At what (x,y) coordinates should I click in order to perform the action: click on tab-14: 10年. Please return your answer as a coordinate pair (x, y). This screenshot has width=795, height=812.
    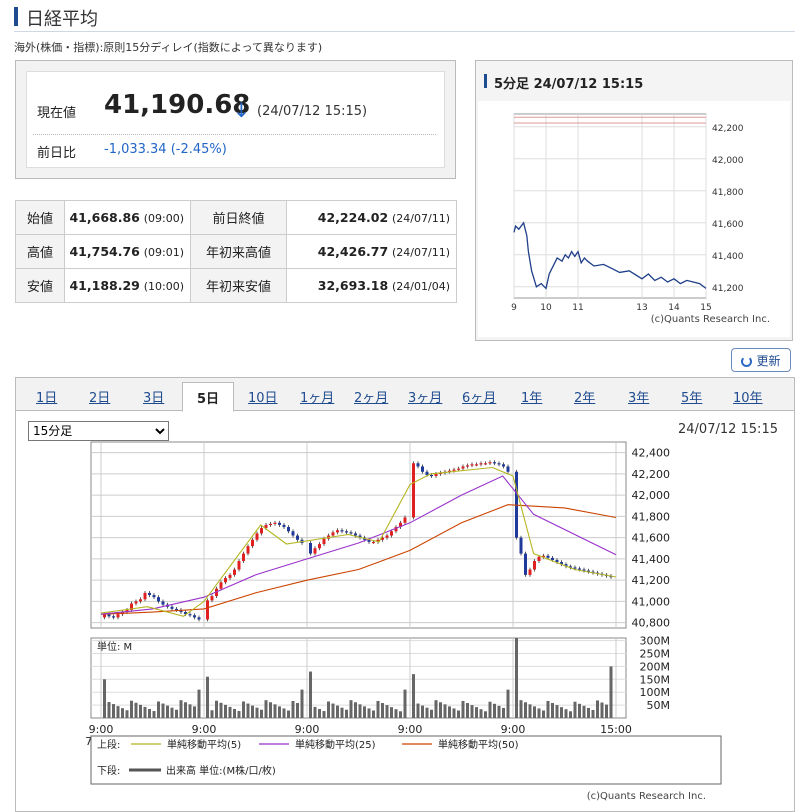
    Looking at the image, I should click on (748, 396).